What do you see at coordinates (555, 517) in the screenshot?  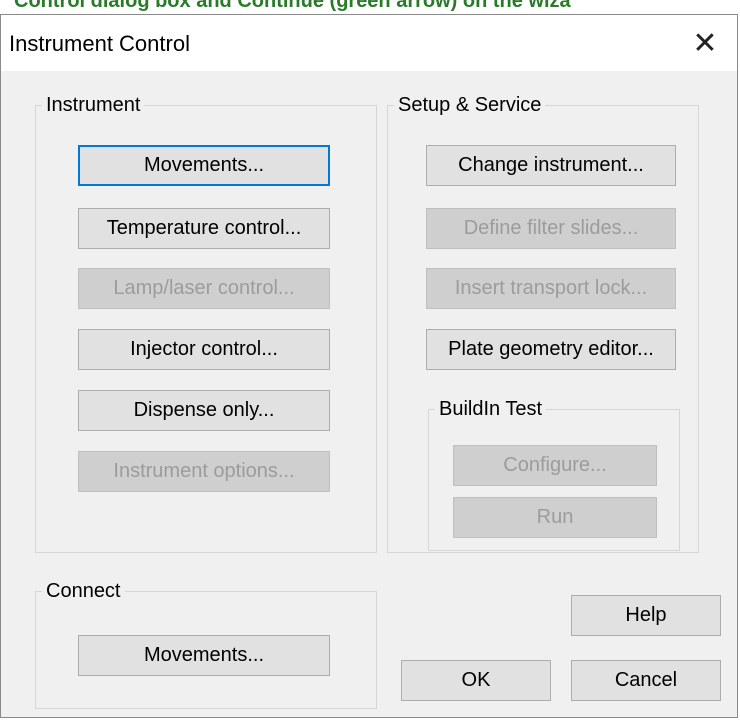 I see `run-button: Run` at bounding box center [555, 517].